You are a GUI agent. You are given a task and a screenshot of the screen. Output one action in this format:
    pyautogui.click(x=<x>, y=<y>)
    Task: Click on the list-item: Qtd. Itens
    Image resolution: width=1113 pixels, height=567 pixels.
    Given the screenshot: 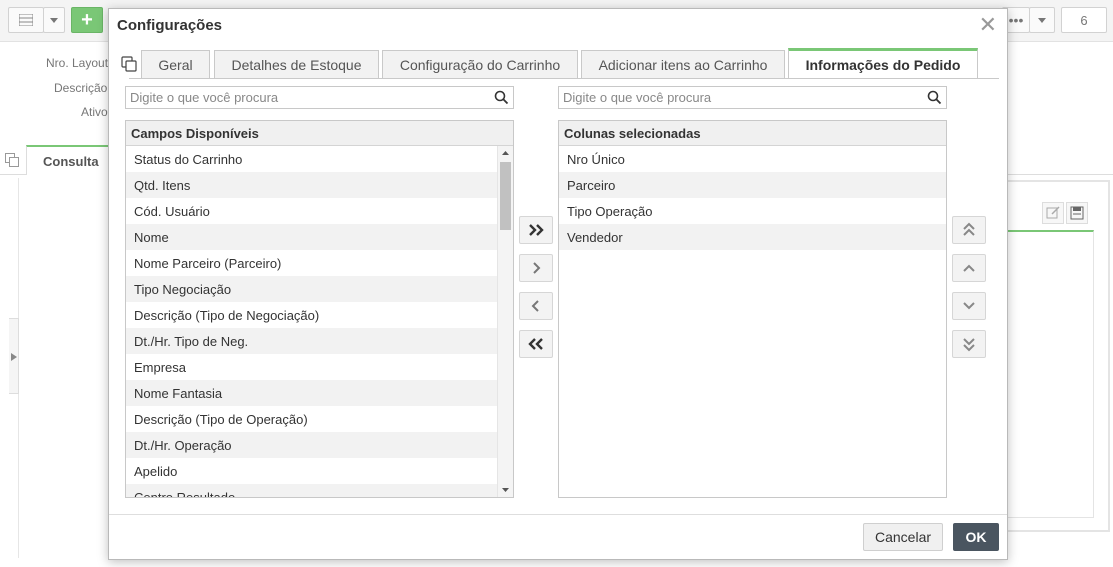 What is the action you would take?
    pyautogui.click(x=311, y=185)
    